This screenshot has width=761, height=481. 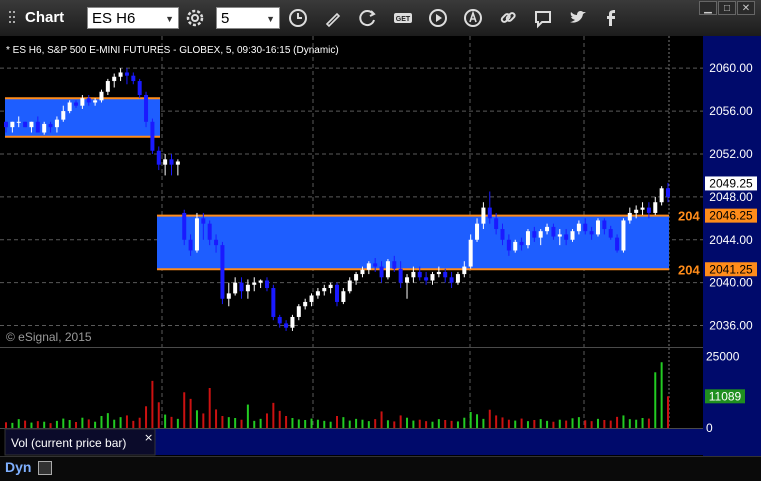 What do you see at coordinates (731, 283) in the screenshot?
I see `price-tick-label: 2040.00` at bounding box center [731, 283].